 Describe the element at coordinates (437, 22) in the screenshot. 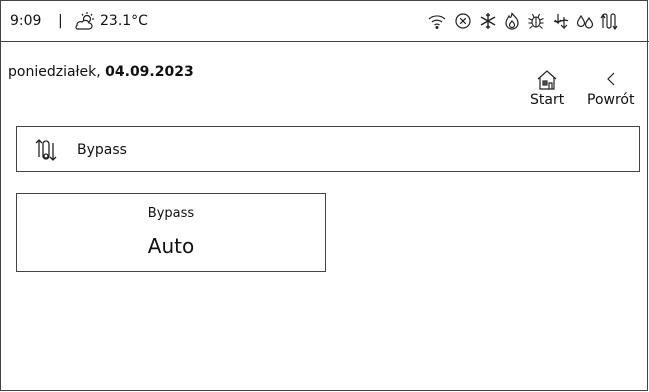

I see `wifi-icon` at that location.